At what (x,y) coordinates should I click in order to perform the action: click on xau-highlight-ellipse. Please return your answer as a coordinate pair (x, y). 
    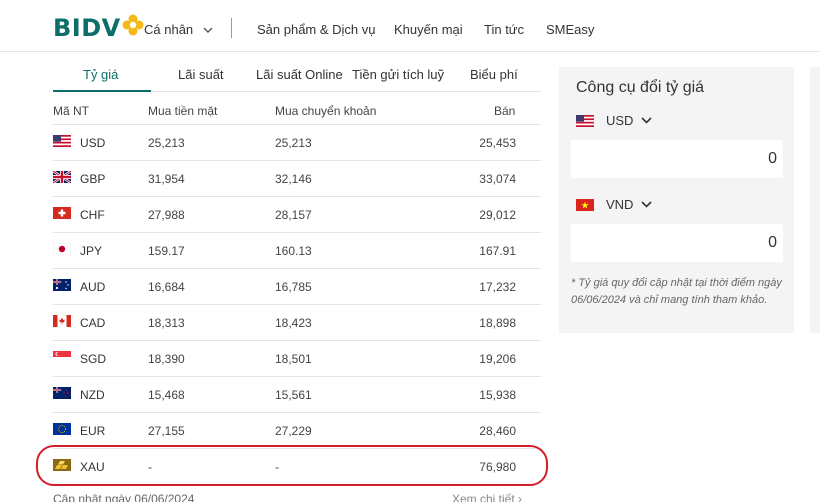
    Looking at the image, I should click on (292, 465).